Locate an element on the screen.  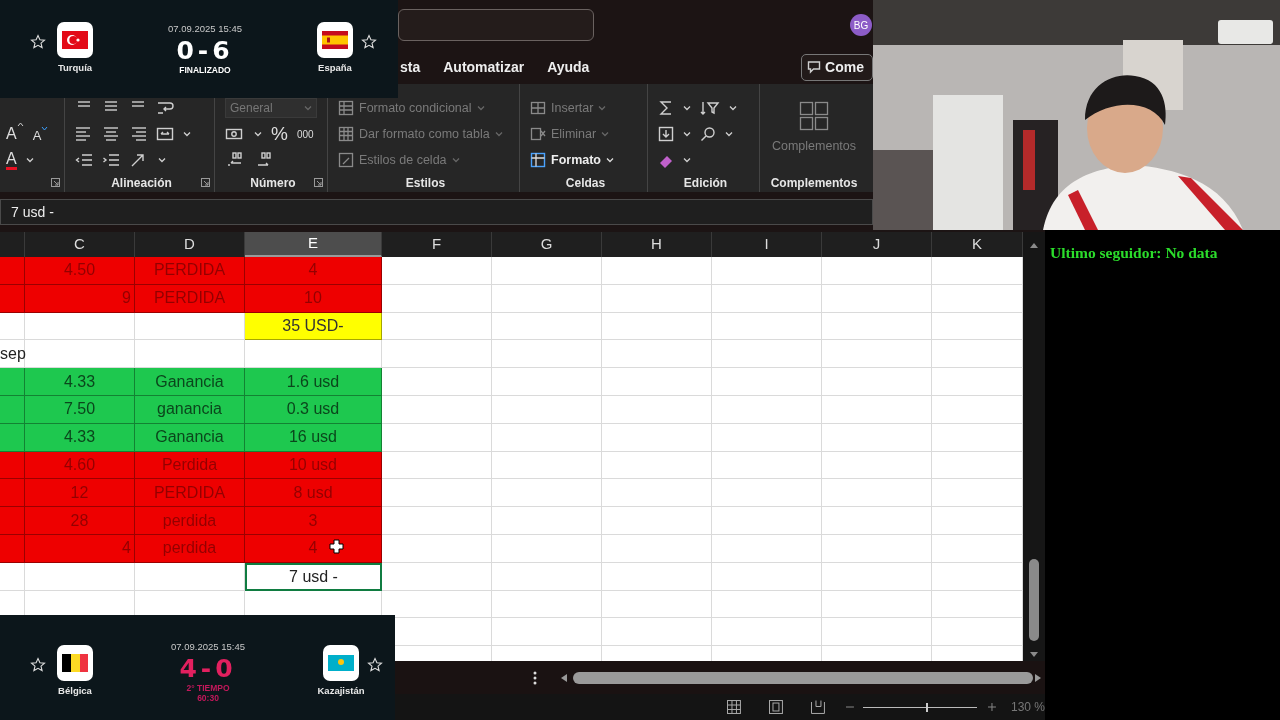
table-cell: Perdida is located at coordinates (190, 465).